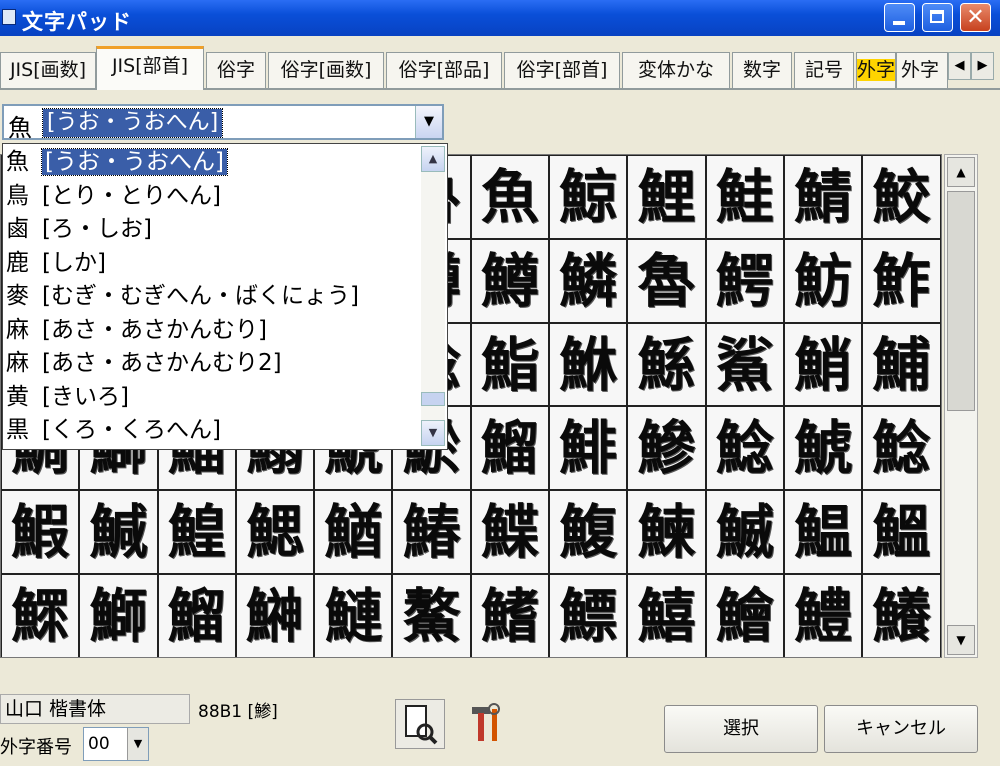 Image resolution: width=1000 pixels, height=766 pixels. What do you see at coordinates (113, 196) in the screenshot?
I see `dropdown-item: 鳥 [とり・とりへん]` at bounding box center [113, 196].